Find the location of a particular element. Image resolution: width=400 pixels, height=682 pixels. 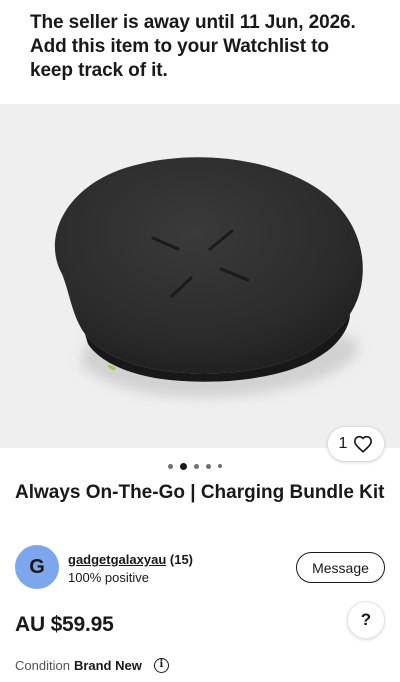

away-notice-line-1: The seller is away until 11 Jun, 2026. is located at coordinates (193, 22).